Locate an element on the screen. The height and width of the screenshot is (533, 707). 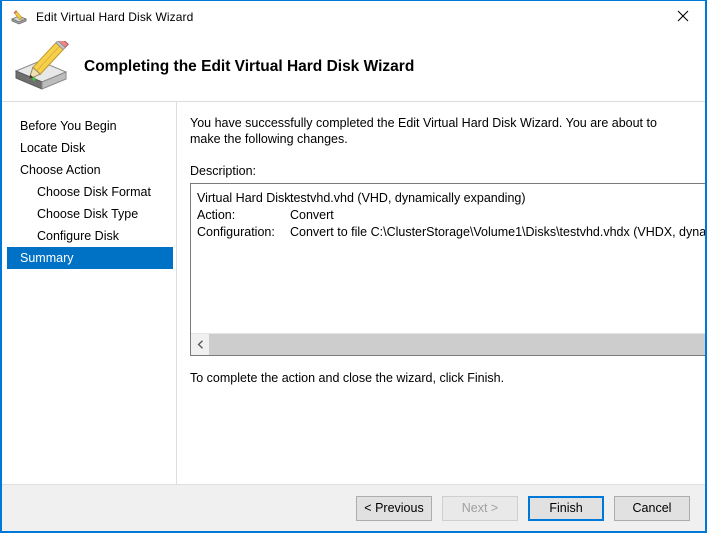
pencil-over-hard-disk-icon is located at coordinates (41, 64).